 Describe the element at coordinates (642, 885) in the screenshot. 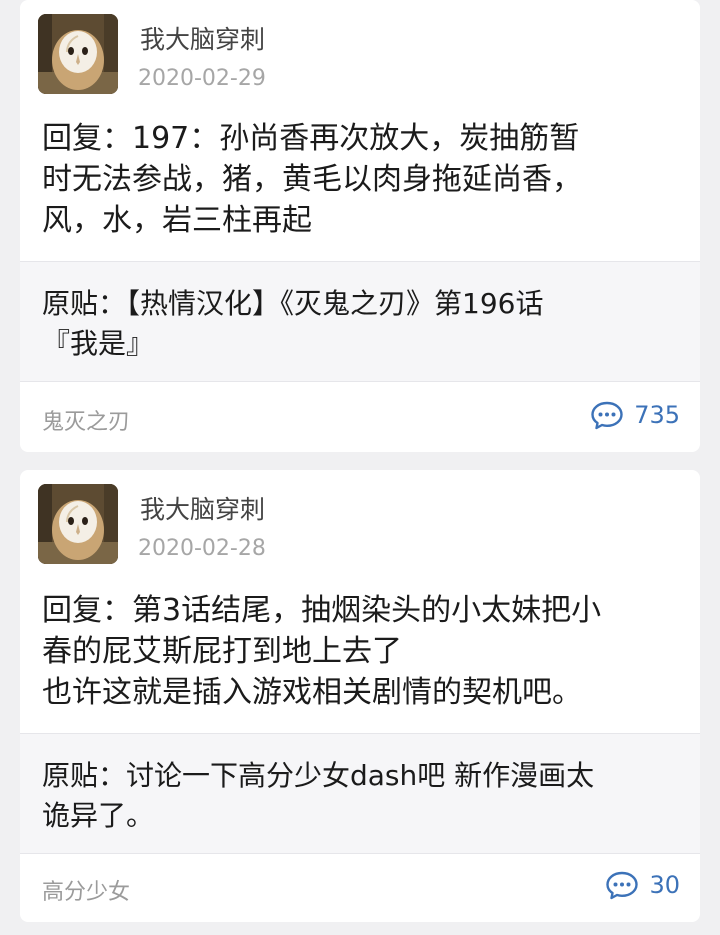

I see `comment-button: 30` at that location.